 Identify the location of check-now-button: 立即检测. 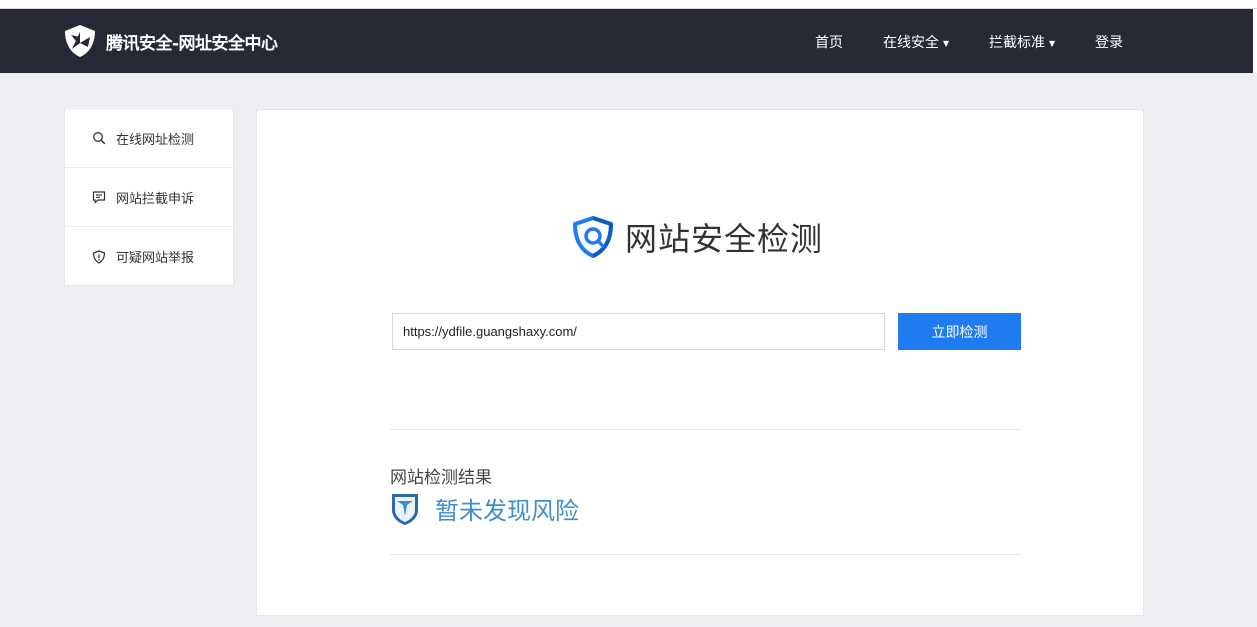
(959, 331).